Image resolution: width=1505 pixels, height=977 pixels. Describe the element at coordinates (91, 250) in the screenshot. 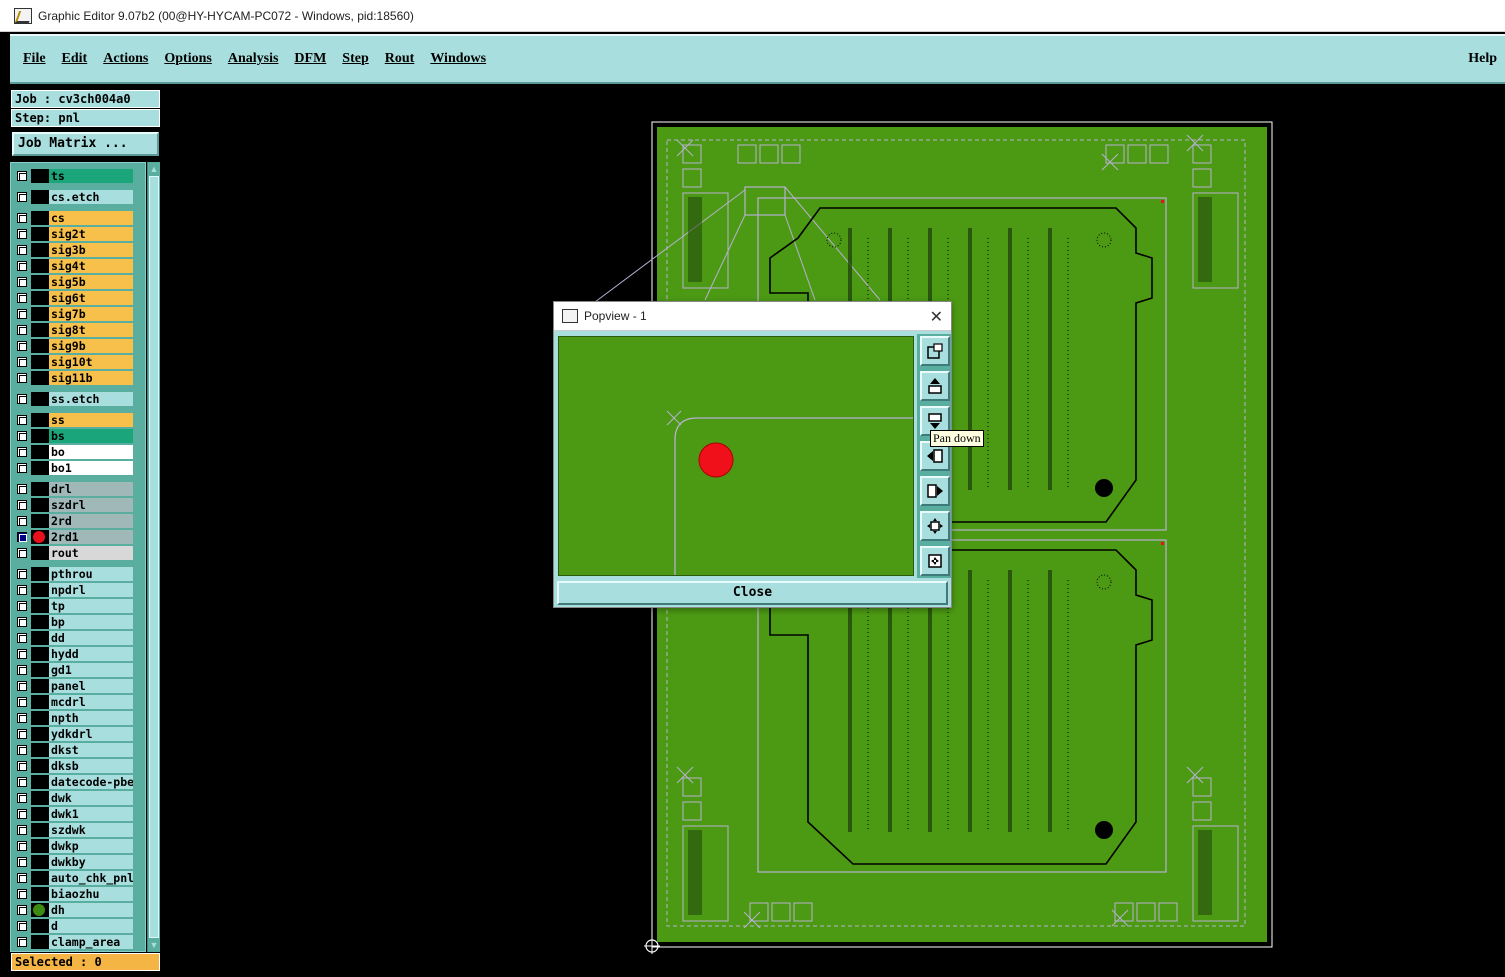

I see `layer-name: sig3b` at that location.